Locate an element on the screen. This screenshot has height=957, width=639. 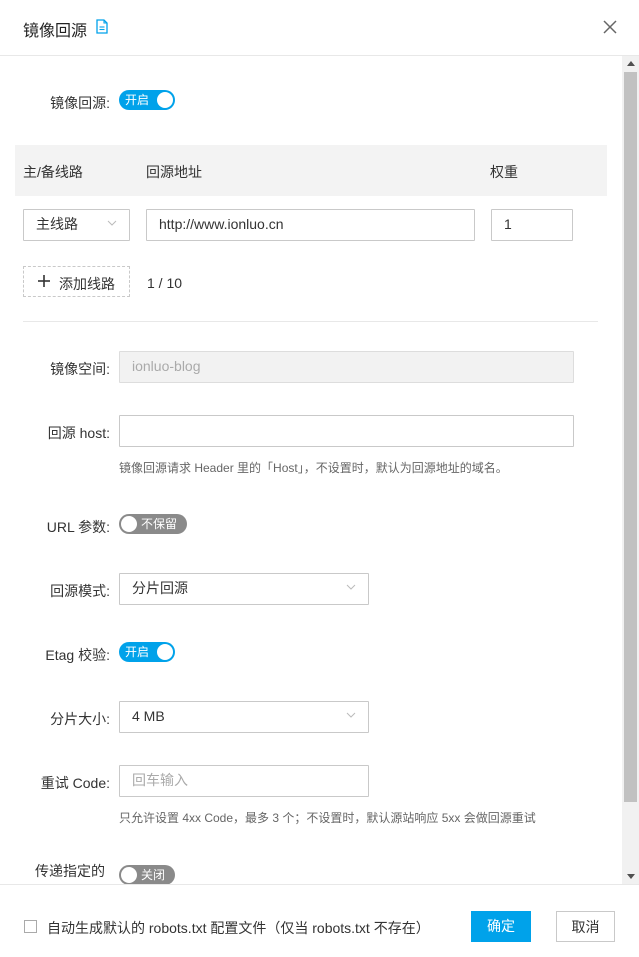
lines-table-header: 主/备线路 回源地址 权重 is located at coordinates (311, 170).